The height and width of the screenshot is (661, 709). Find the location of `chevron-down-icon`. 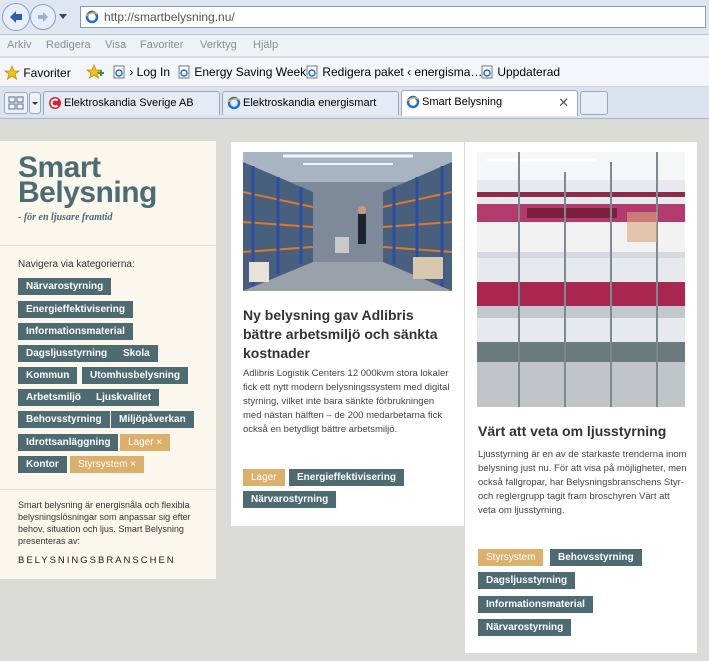

chevron-down-icon is located at coordinates (35, 103).